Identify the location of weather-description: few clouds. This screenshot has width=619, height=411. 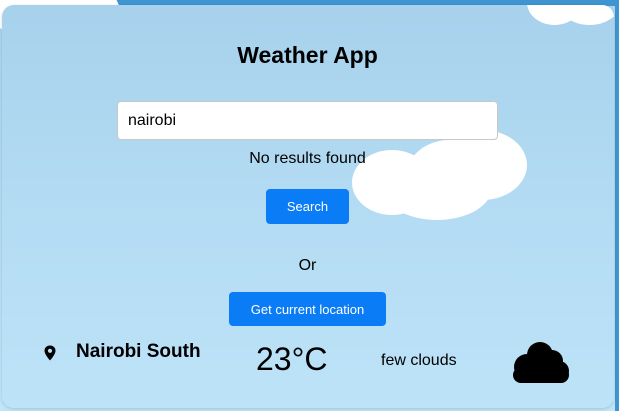
(419, 360).